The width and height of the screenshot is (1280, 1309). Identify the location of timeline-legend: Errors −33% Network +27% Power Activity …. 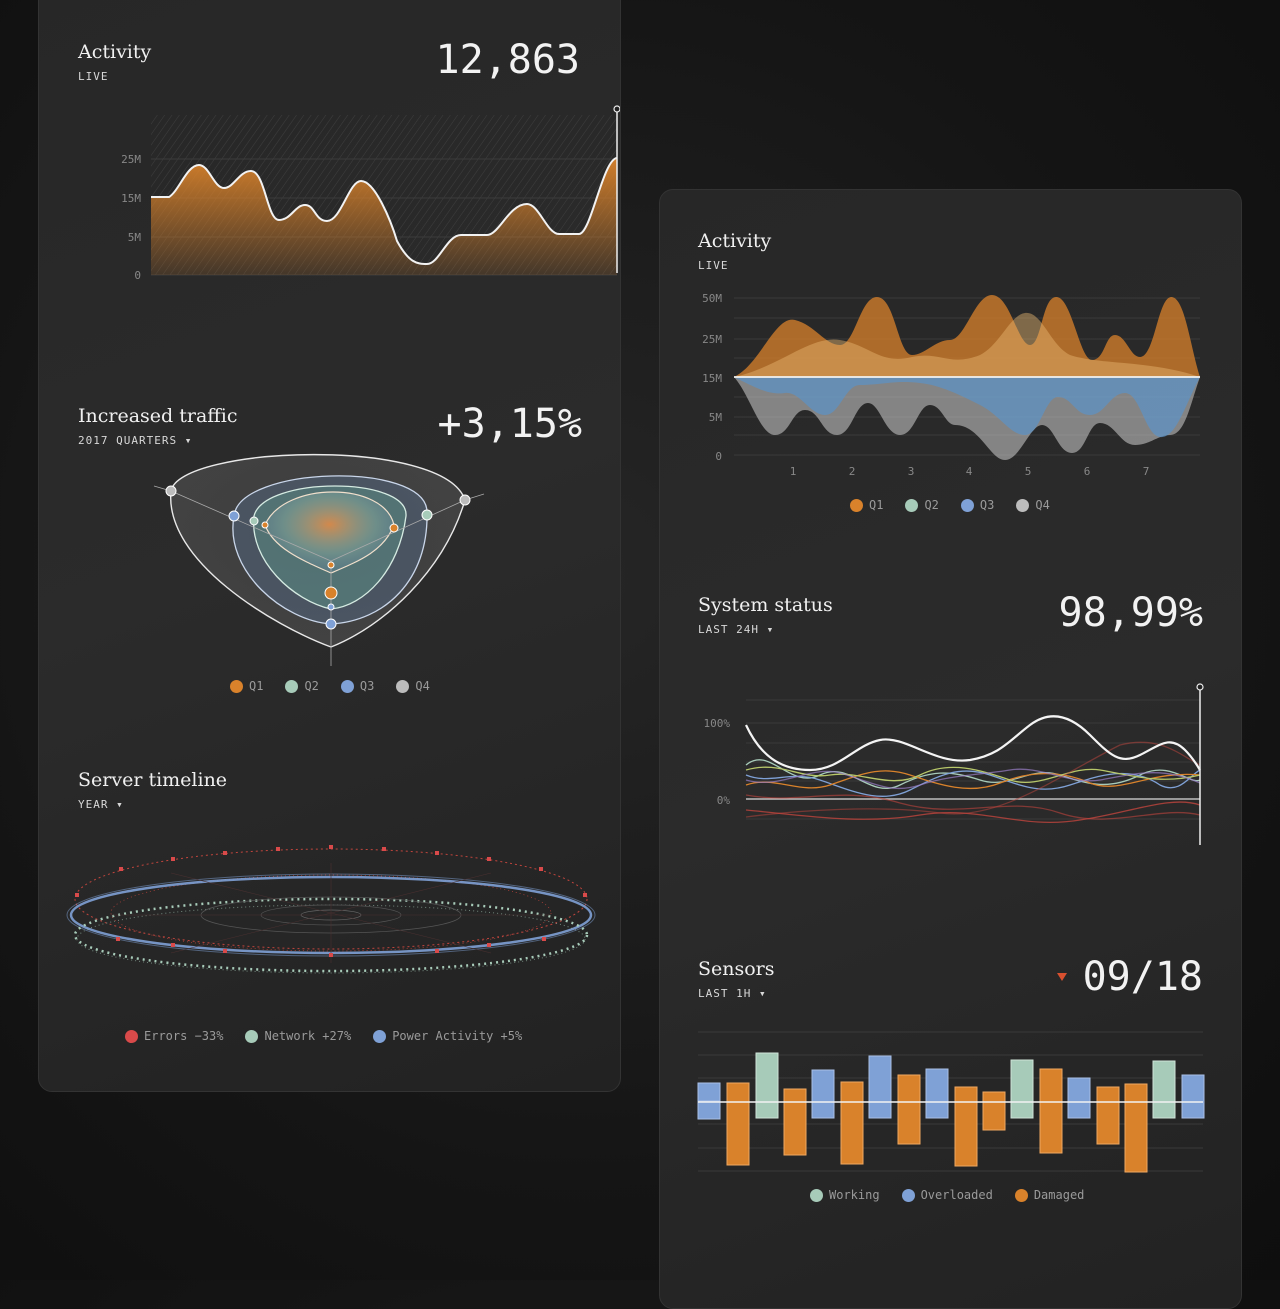
(323, 1036).